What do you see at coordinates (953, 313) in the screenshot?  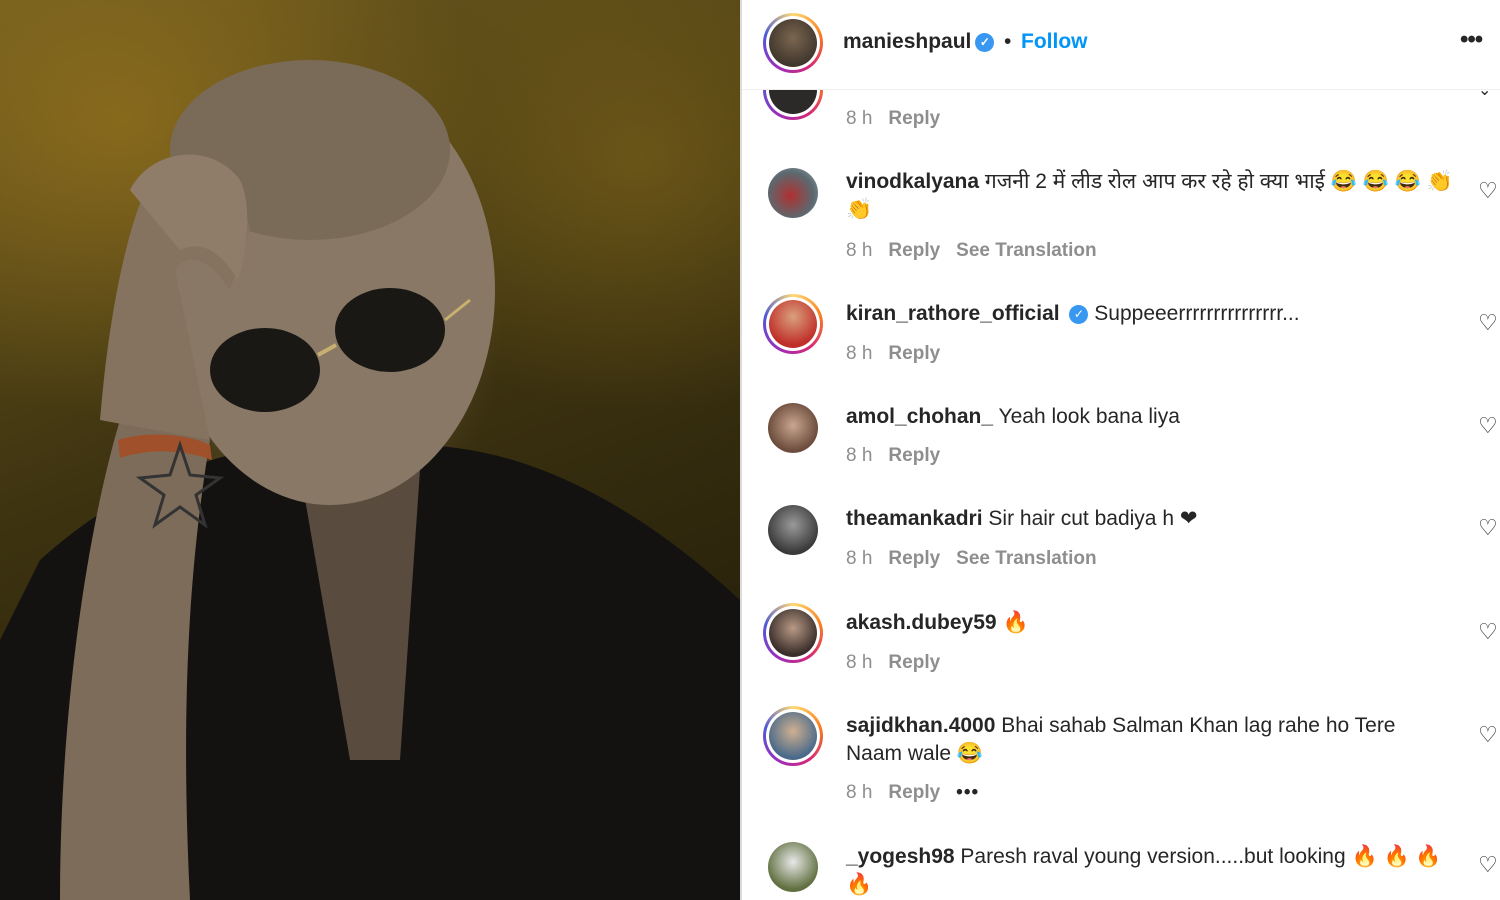 I see `commenter-username: kiran_rathore_official` at bounding box center [953, 313].